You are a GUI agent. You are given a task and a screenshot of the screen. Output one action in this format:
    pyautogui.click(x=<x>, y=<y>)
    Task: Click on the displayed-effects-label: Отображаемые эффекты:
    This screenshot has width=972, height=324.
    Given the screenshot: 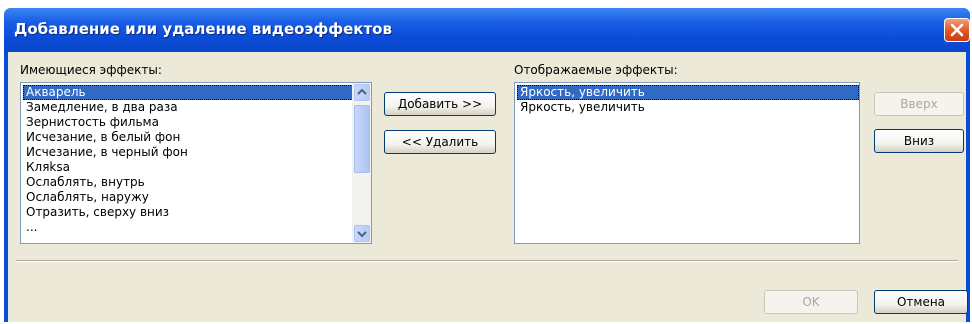 What is the action you would take?
    pyautogui.click(x=596, y=70)
    